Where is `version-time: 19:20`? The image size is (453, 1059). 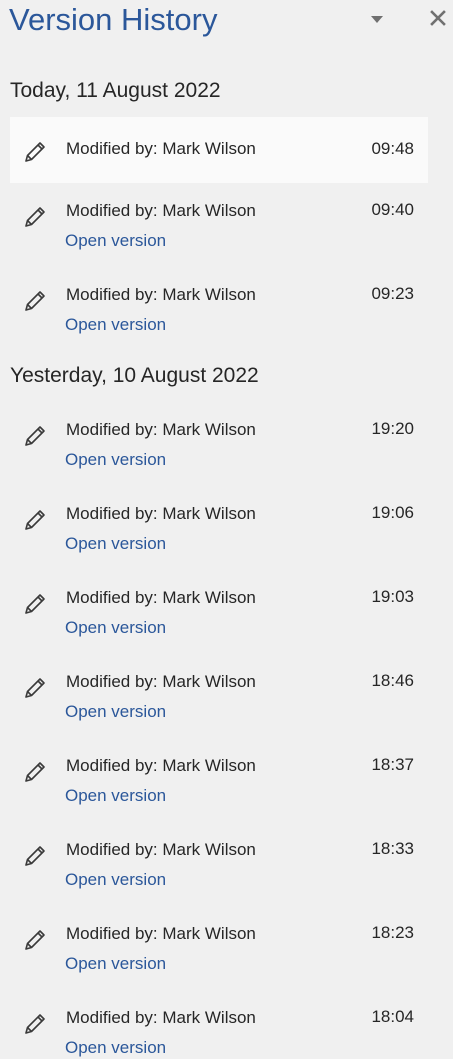
version-time: 19:20 is located at coordinates (392, 428).